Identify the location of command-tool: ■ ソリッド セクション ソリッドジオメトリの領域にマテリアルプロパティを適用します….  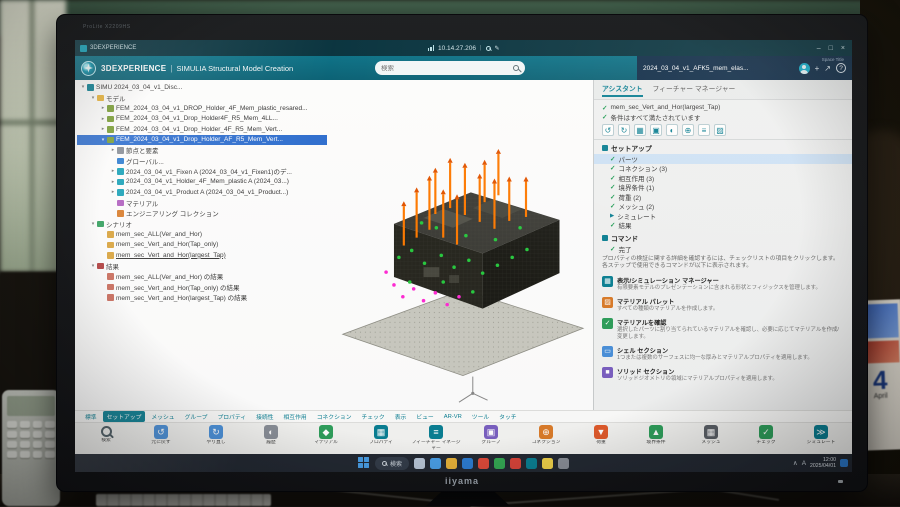
(723, 374).